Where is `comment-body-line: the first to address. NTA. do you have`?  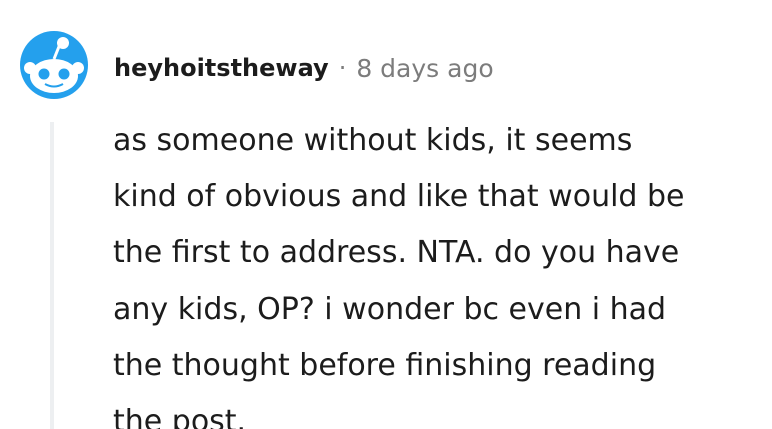
comment-body-line: the first to address. NTA. do you have is located at coordinates (396, 253).